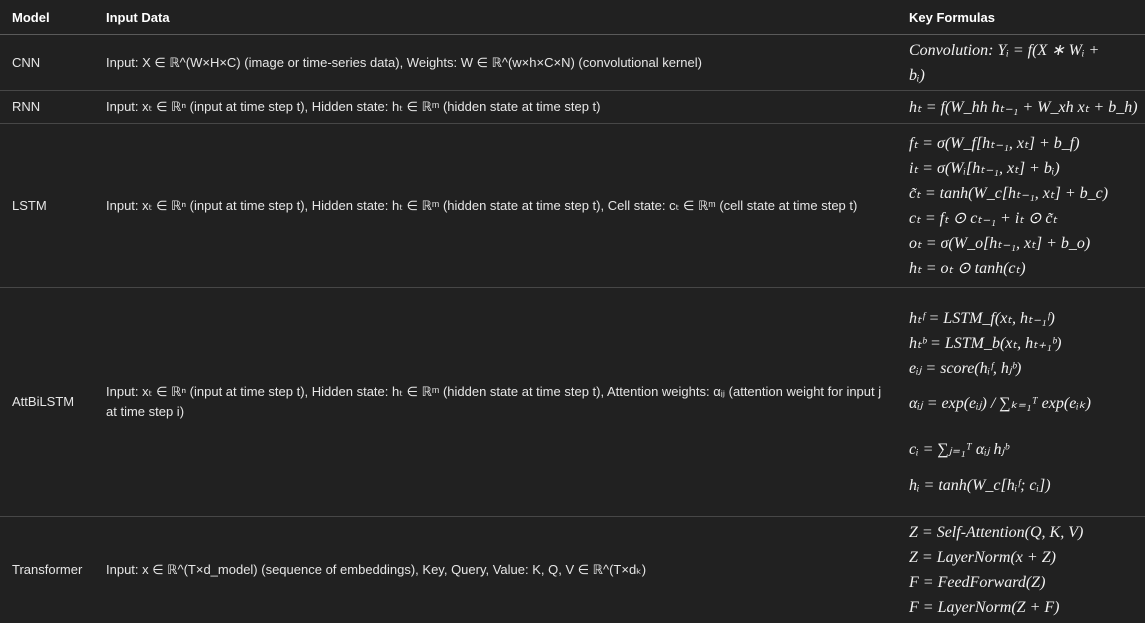  Describe the element at coordinates (1021, 582) in the screenshot. I see `formula-line: F = FeedForward(Z)` at that location.